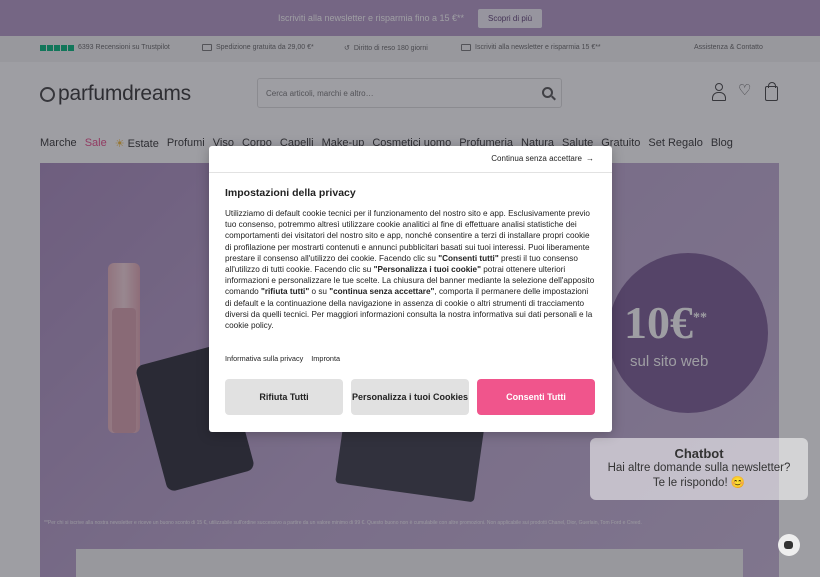 Image resolution: width=820 pixels, height=577 pixels. Describe the element at coordinates (284, 397) in the screenshot. I see `reject-all-button: Rifiuta Tutti` at that location.